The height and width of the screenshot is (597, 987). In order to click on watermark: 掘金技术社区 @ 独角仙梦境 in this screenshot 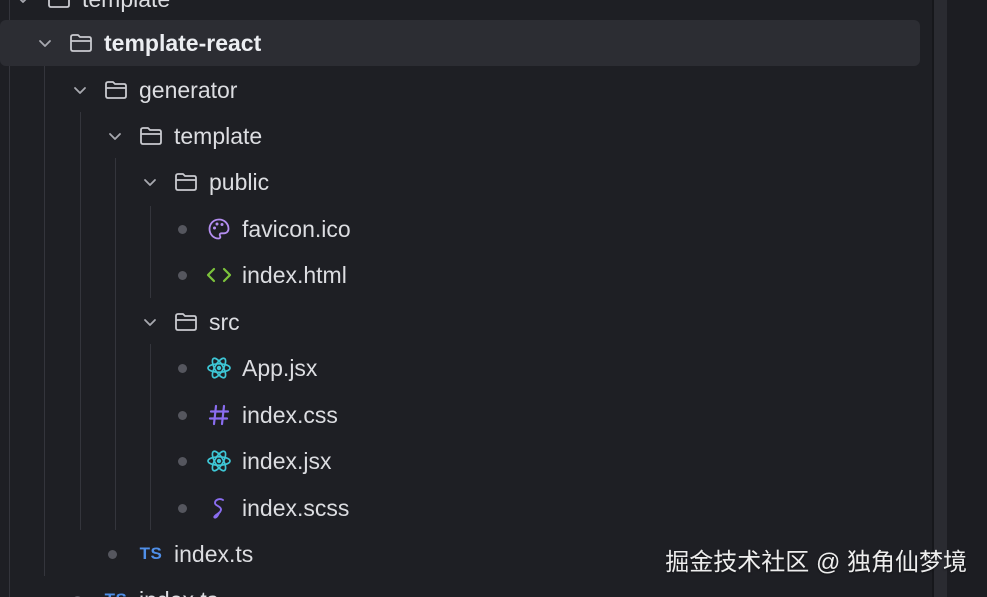, I will do `click(816, 562)`.